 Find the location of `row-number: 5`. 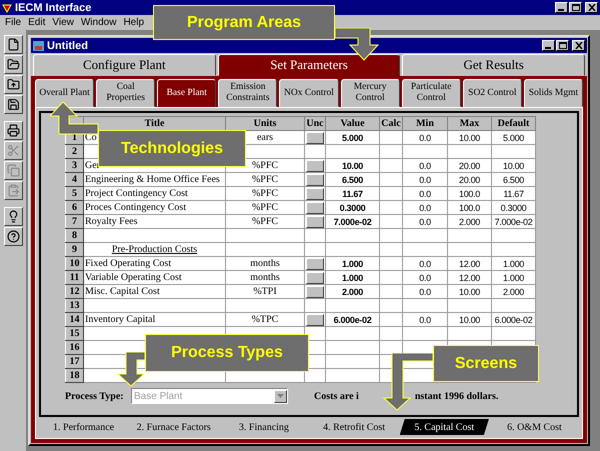

row-number: 5 is located at coordinates (75, 193).